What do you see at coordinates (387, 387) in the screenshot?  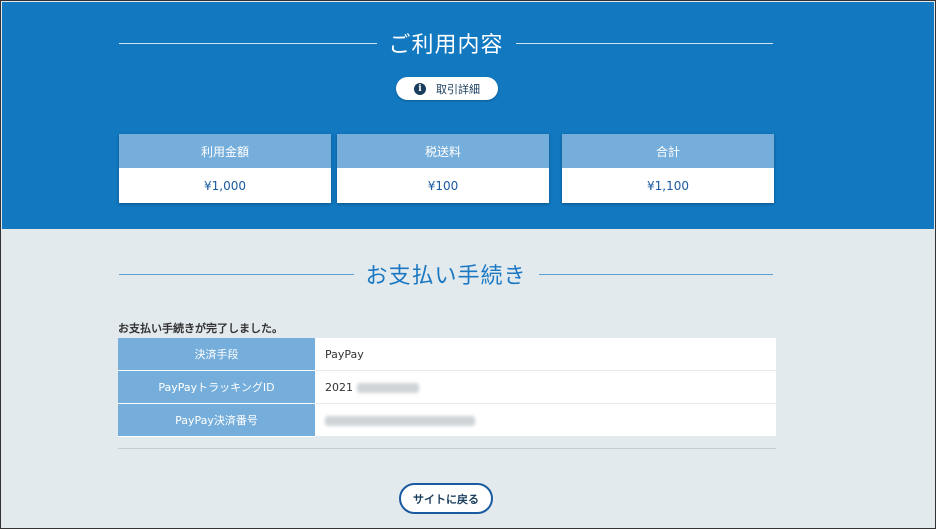 I see `redacted-tracking-id` at bounding box center [387, 387].